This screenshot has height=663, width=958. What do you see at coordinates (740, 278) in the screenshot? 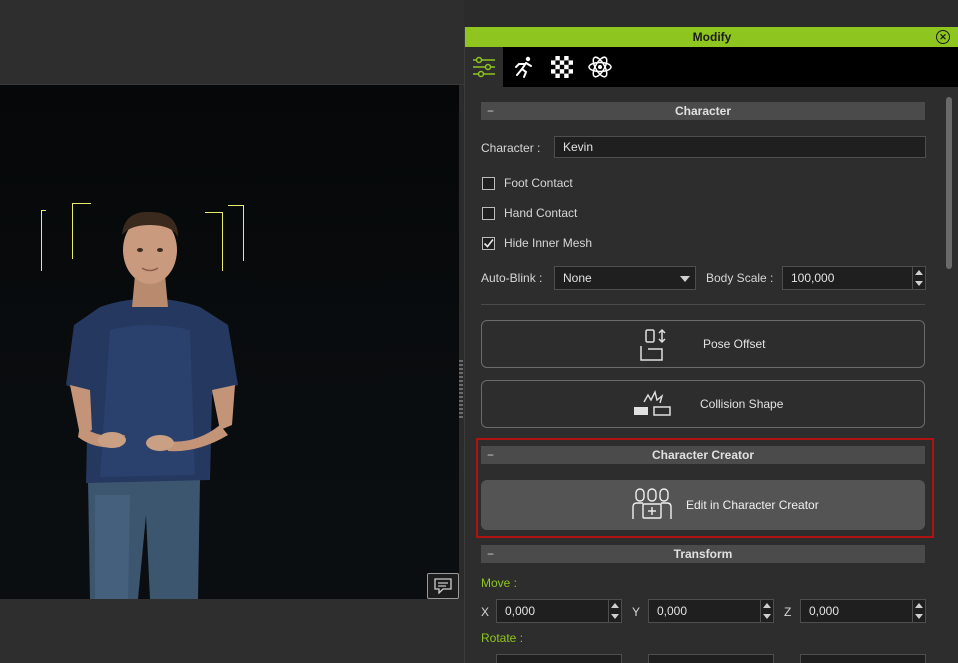
I see `body-scale-label: Body Scale :` at bounding box center [740, 278].